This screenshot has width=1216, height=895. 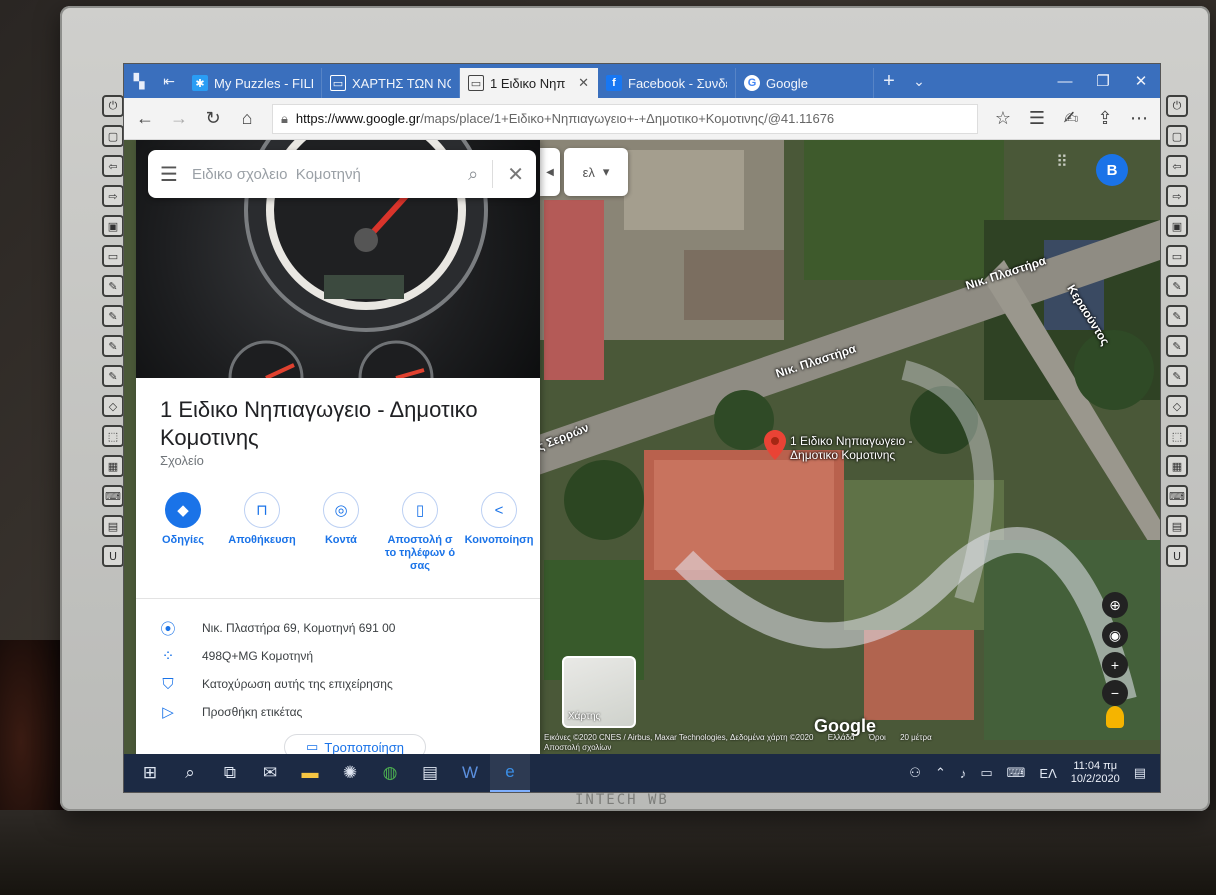 What do you see at coordinates (420, 532) in the screenshot?
I see `send-to-phone-button: ▯ Αποστολή σ το τηλέφων ό σας` at bounding box center [420, 532].